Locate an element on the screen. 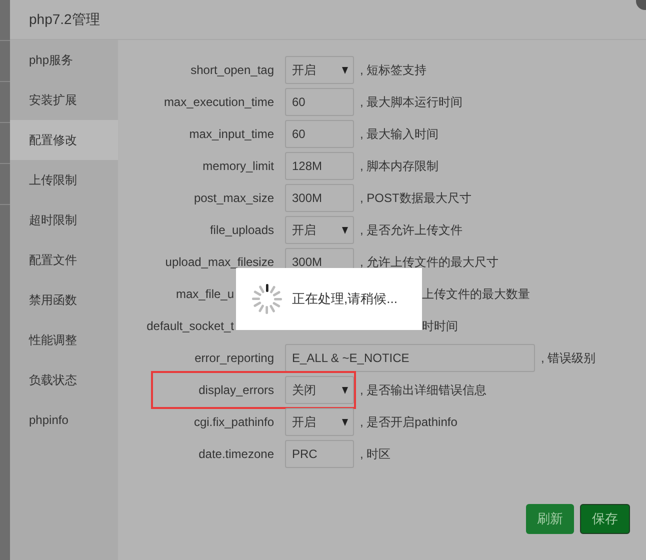  setting-description: , 脚本内存限制 is located at coordinates (399, 166).